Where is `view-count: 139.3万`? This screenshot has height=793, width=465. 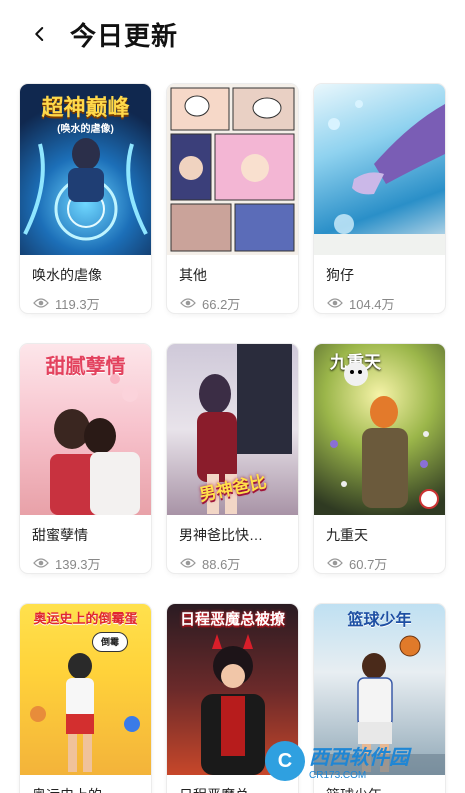 view-count: 139.3万 is located at coordinates (85, 559).